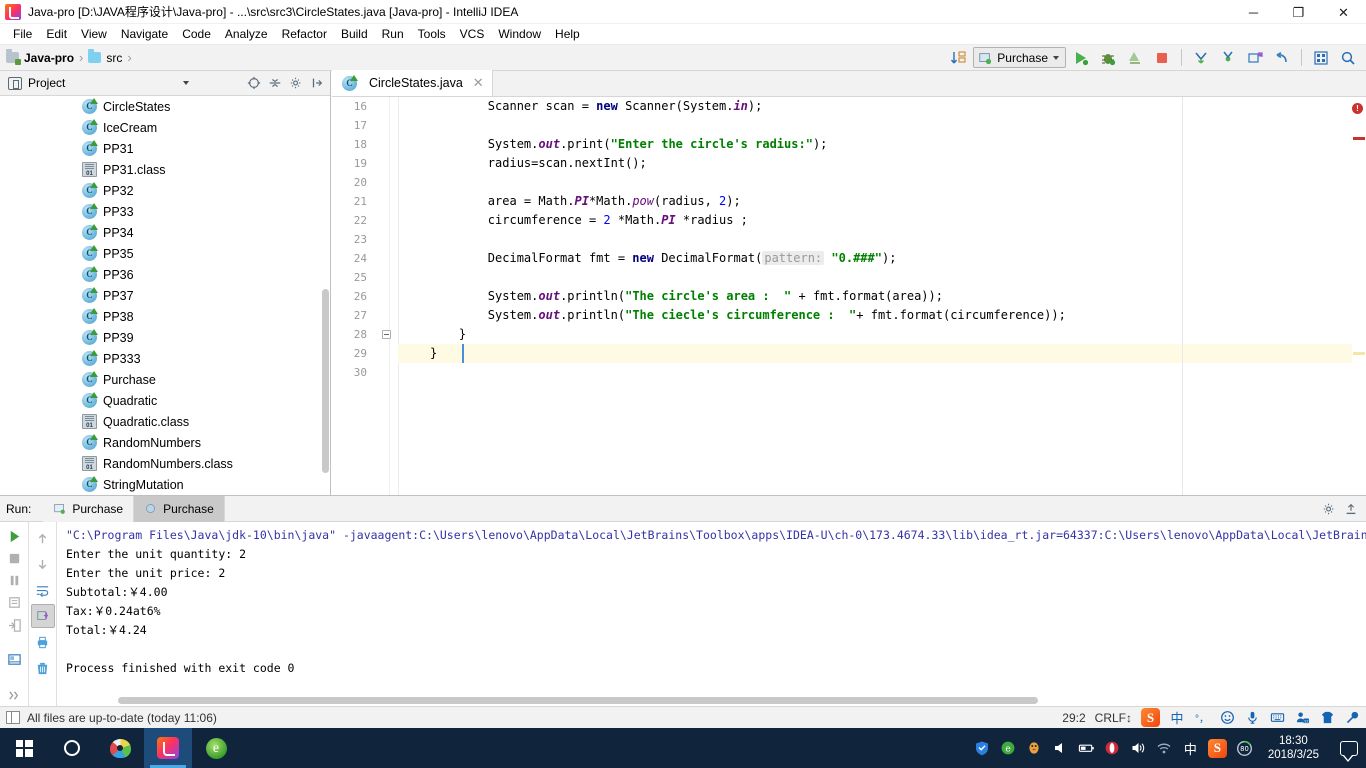  Describe the element at coordinates (22, 34) in the screenshot. I see `menu-file: File` at that location.